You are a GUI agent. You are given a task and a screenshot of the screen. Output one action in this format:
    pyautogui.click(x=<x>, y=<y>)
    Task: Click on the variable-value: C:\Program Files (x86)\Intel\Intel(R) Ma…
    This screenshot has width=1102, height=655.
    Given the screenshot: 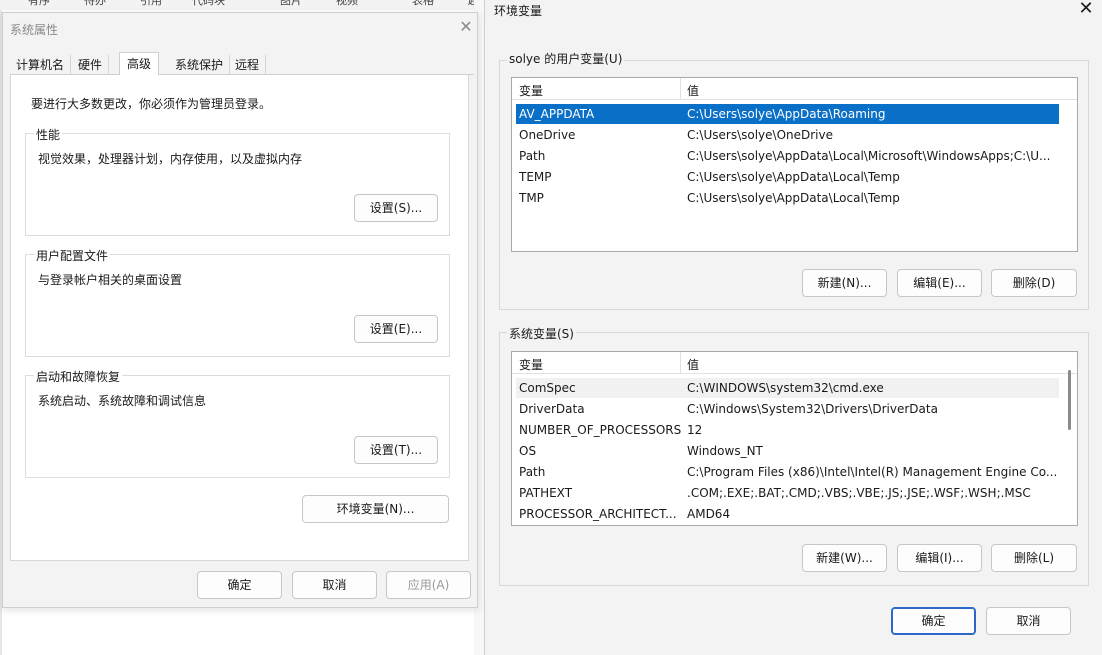 What is the action you would take?
    pyautogui.click(x=872, y=472)
    